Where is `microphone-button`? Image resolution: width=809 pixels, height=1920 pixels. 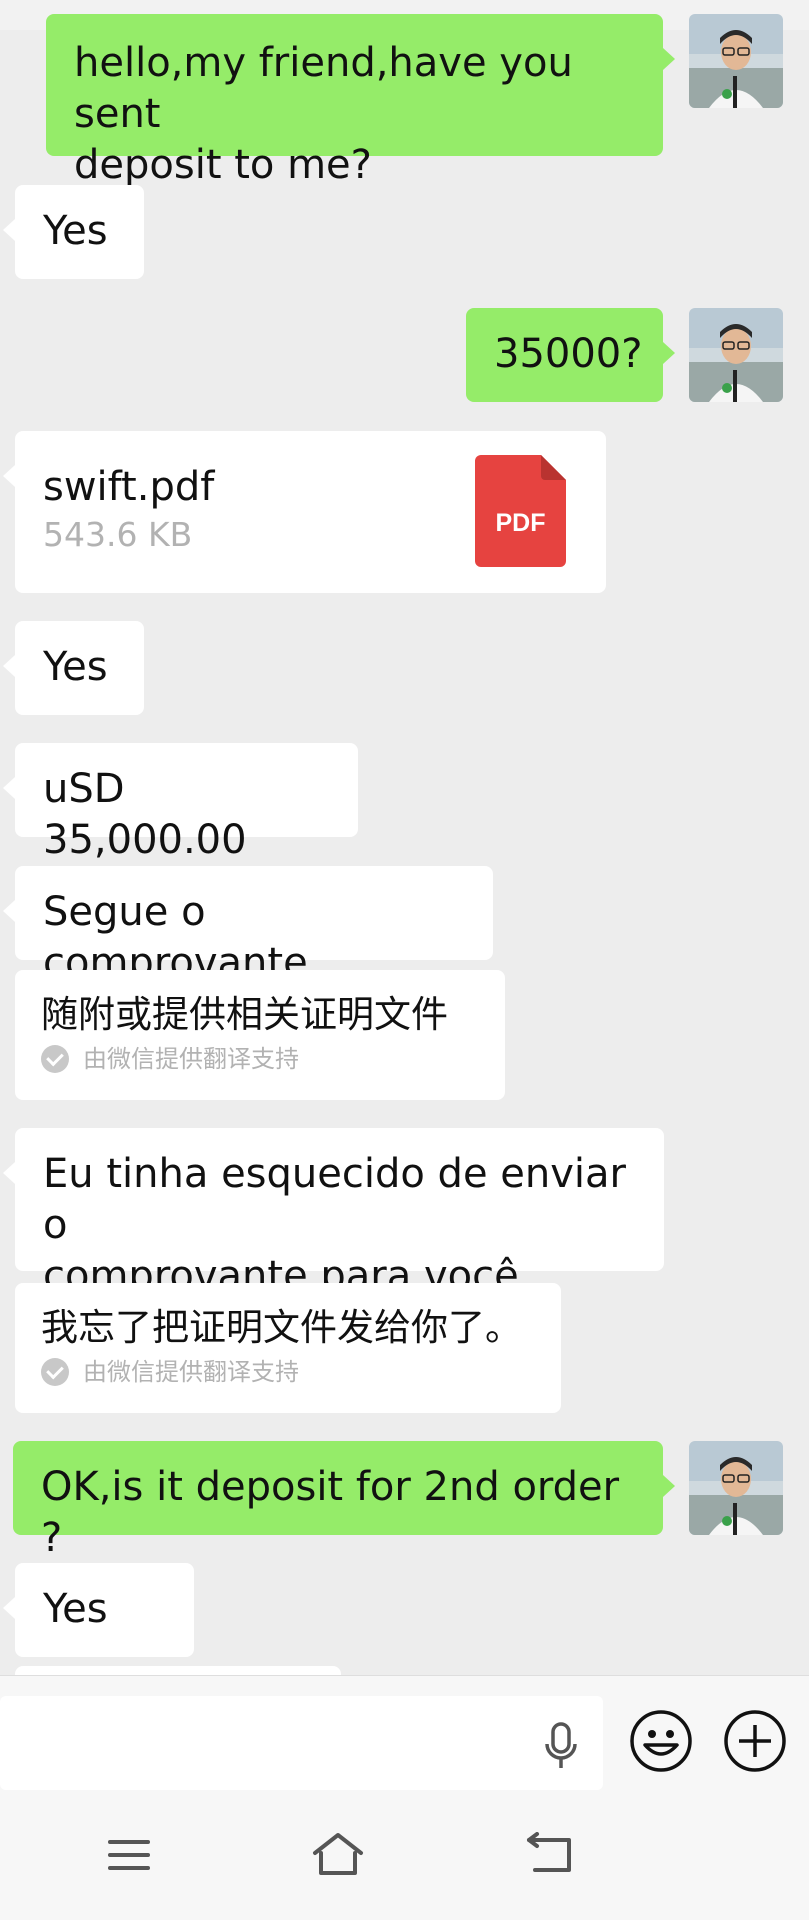
microphone-button is located at coordinates (561, 1746).